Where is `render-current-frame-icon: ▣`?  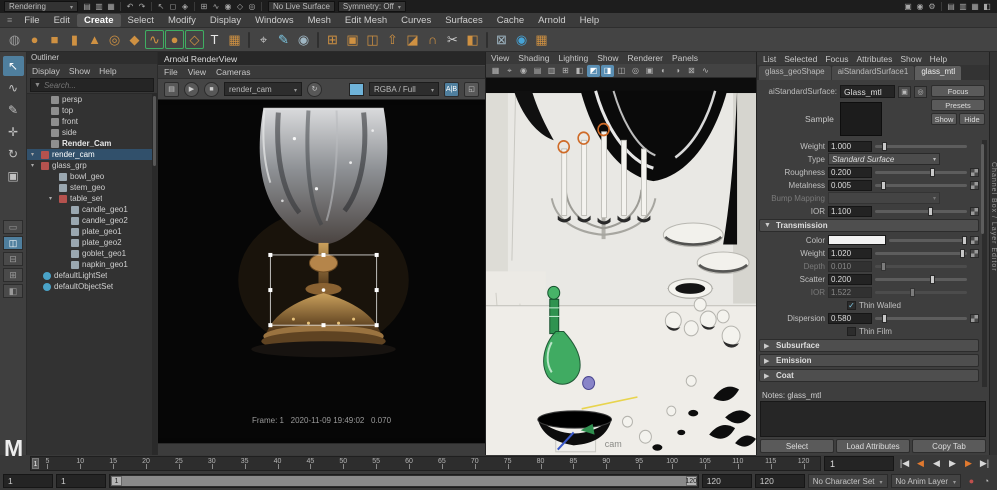
render-current-frame-icon: ▣ is located at coordinates (908, 6).